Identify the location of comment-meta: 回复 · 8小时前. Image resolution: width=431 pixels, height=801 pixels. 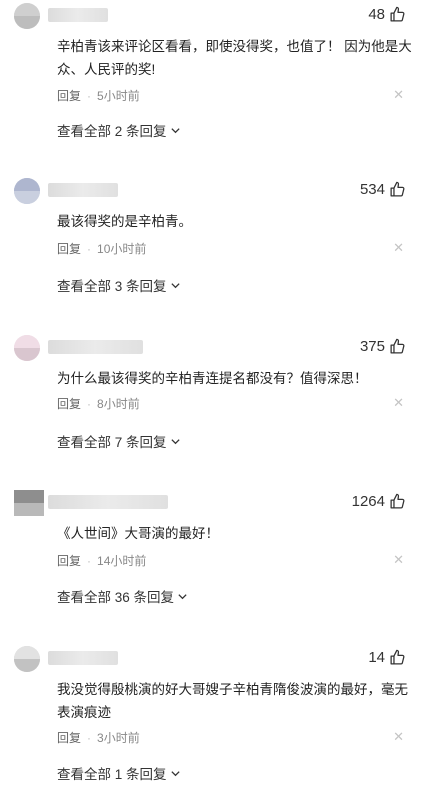
(98, 403).